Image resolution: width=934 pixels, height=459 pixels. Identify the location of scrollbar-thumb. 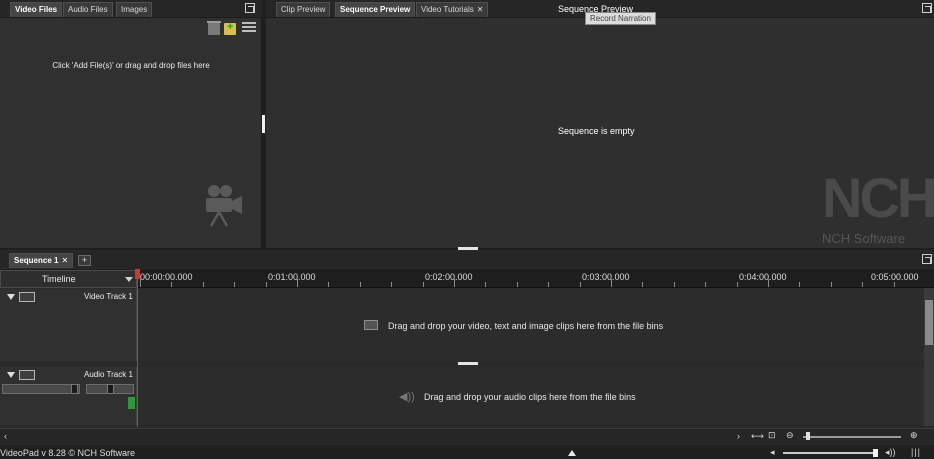
(929, 322).